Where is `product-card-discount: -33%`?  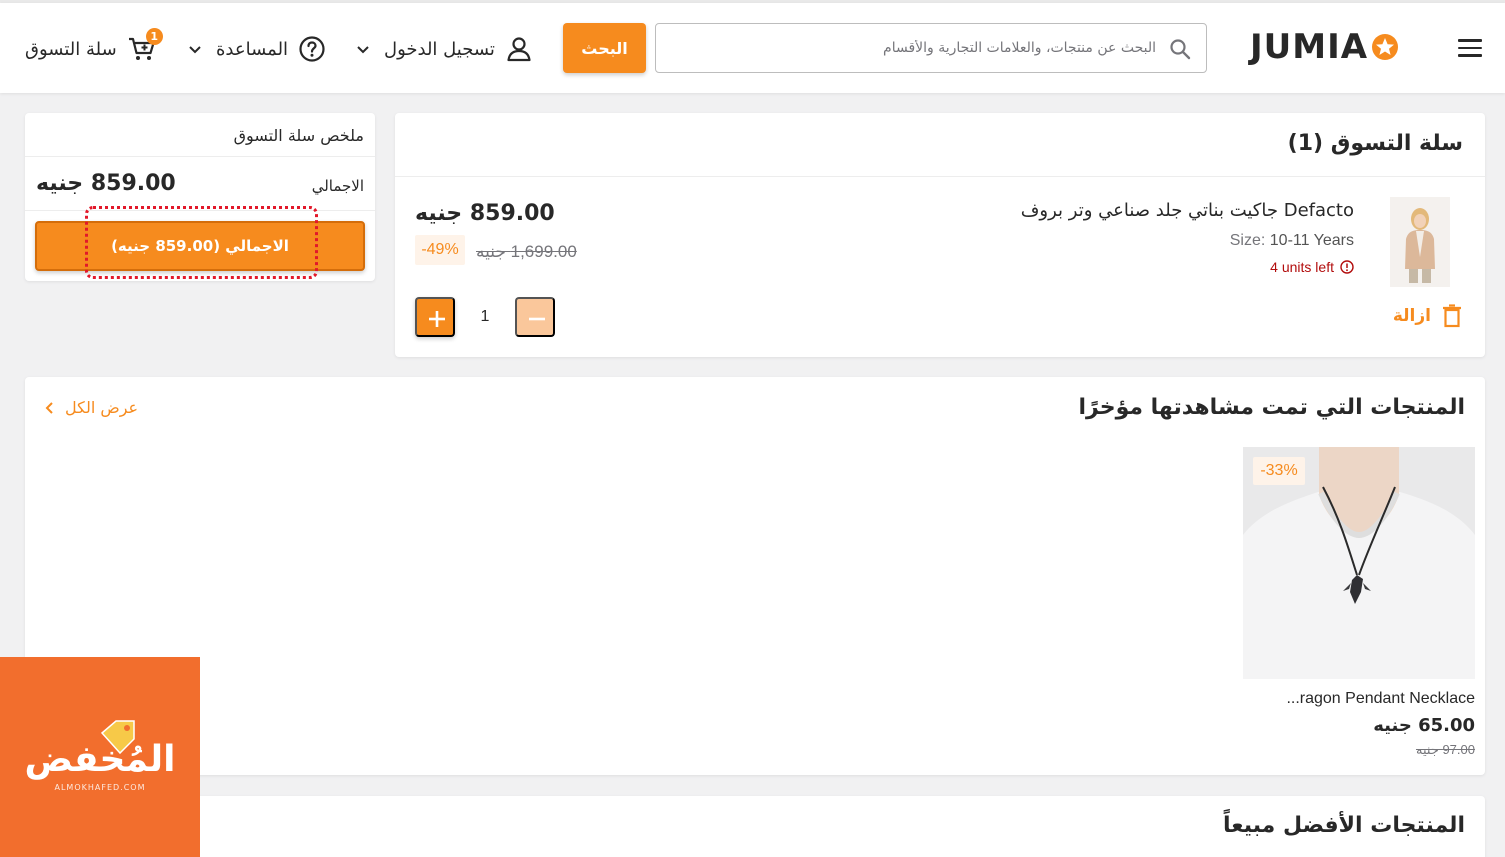
product-card-discount: -33% is located at coordinates (1279, 471).